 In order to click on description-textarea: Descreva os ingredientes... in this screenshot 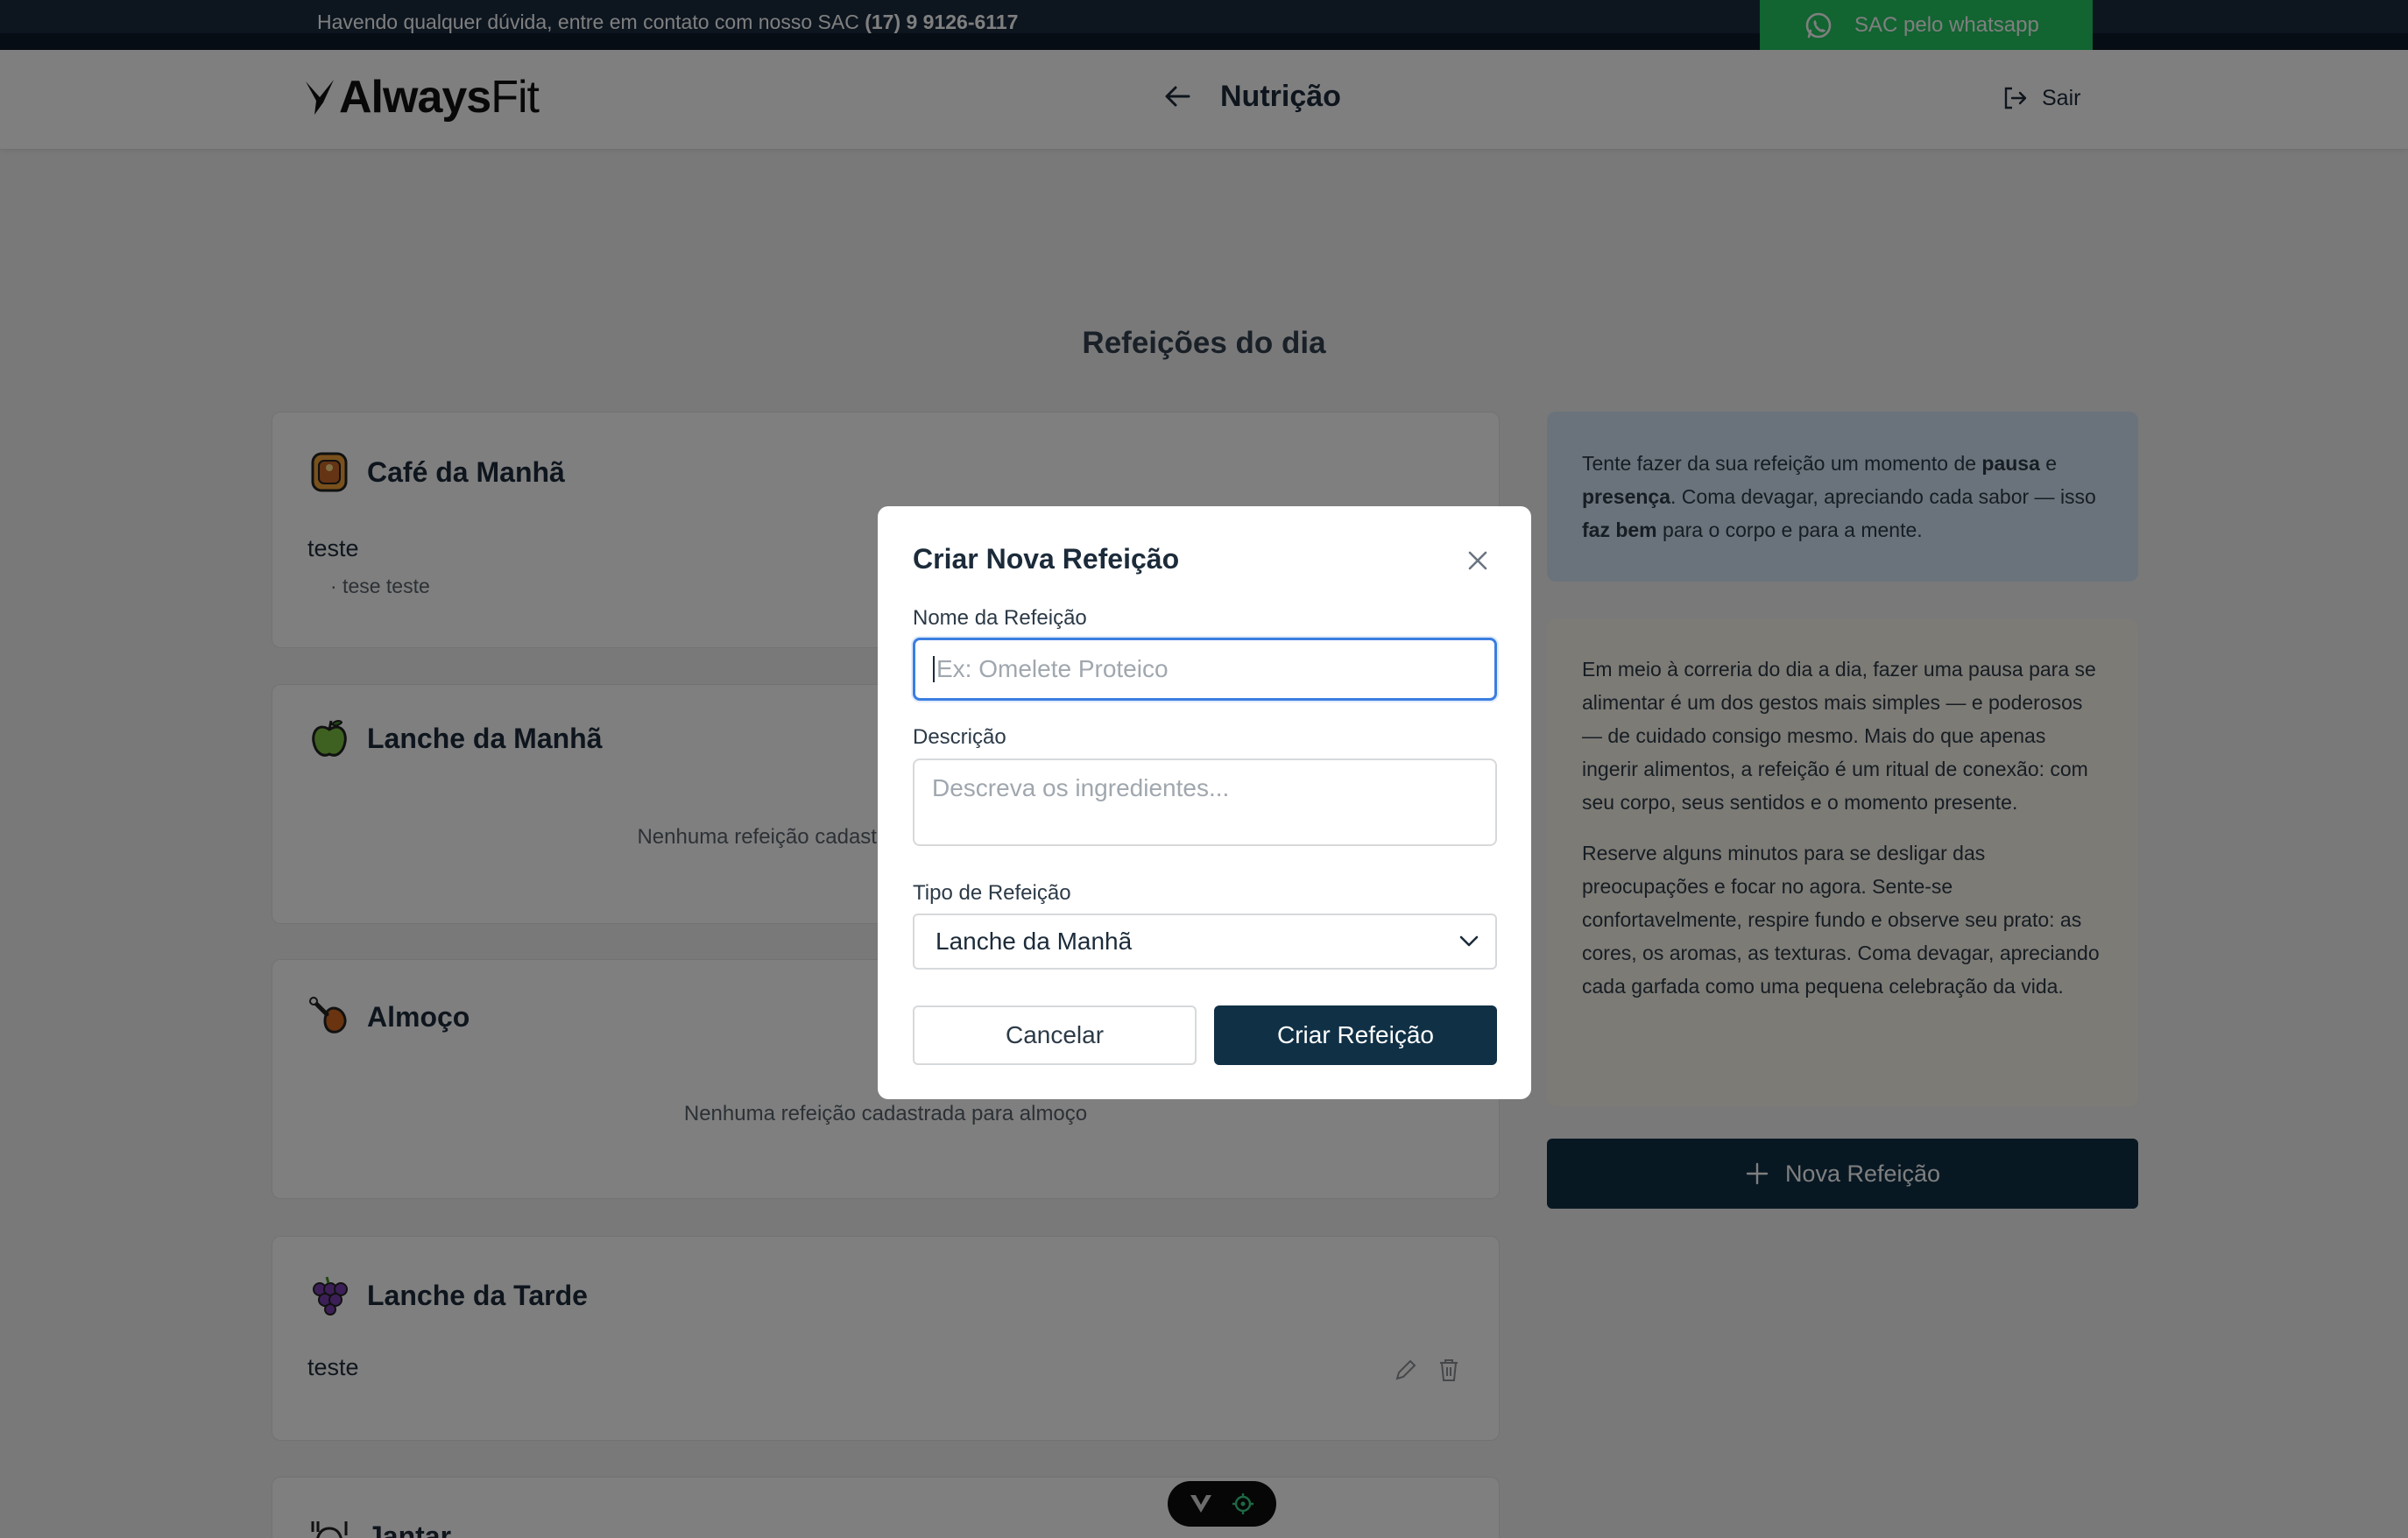, I will do `click(1205, 802)`.